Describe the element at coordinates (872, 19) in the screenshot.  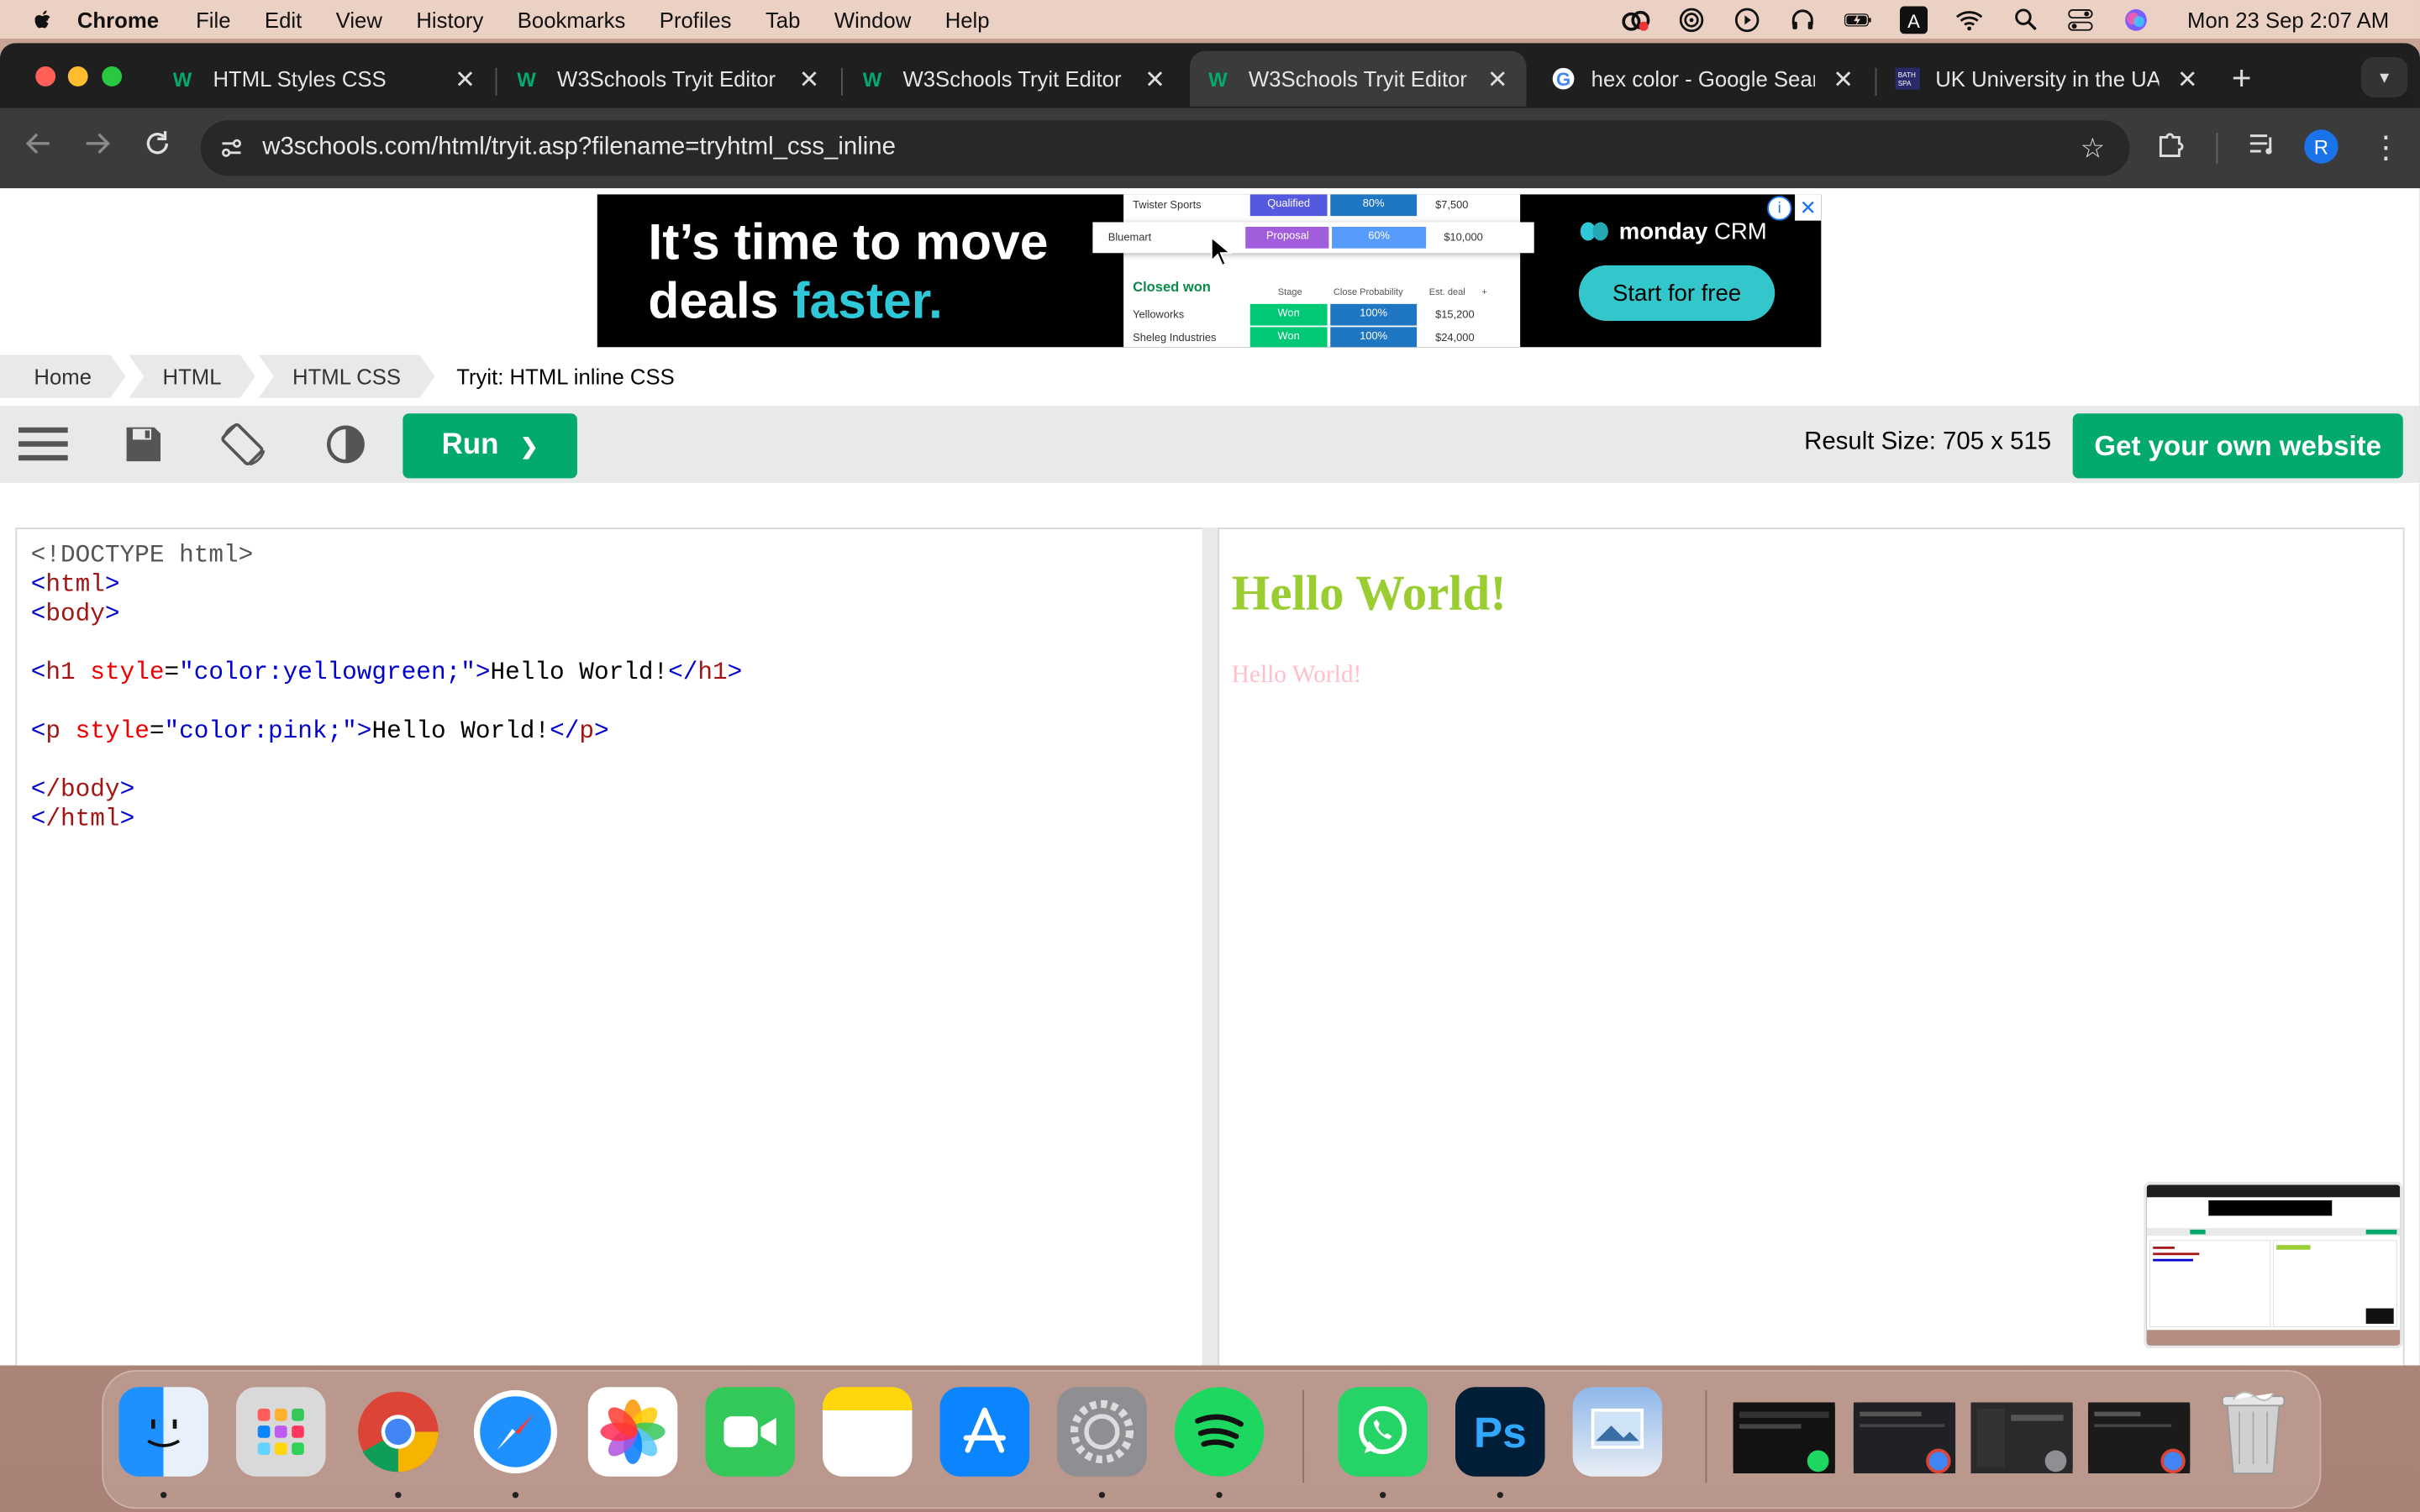
I see `menu-window: Window` at that location.